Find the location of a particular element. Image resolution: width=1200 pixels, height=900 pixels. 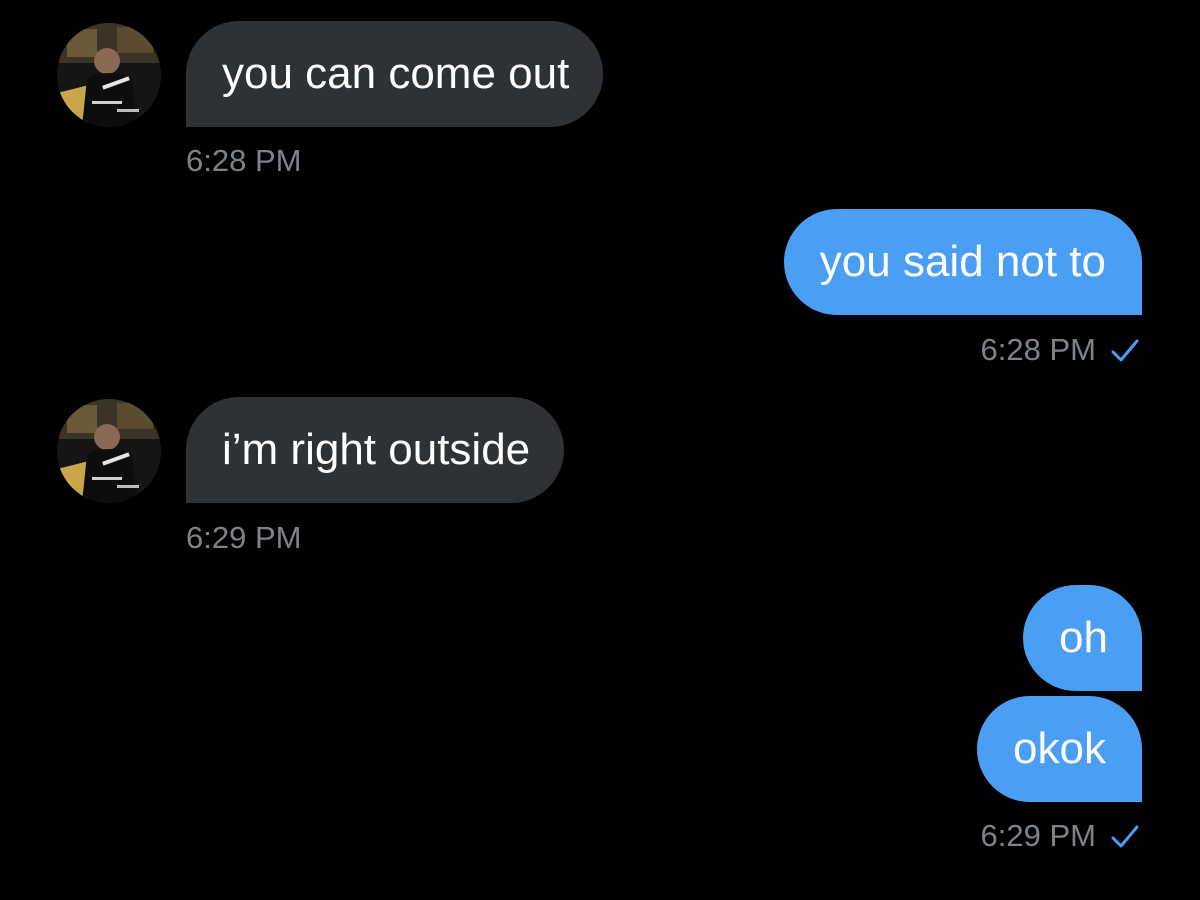

message-text: okok is located at coordinates (1059, 748).